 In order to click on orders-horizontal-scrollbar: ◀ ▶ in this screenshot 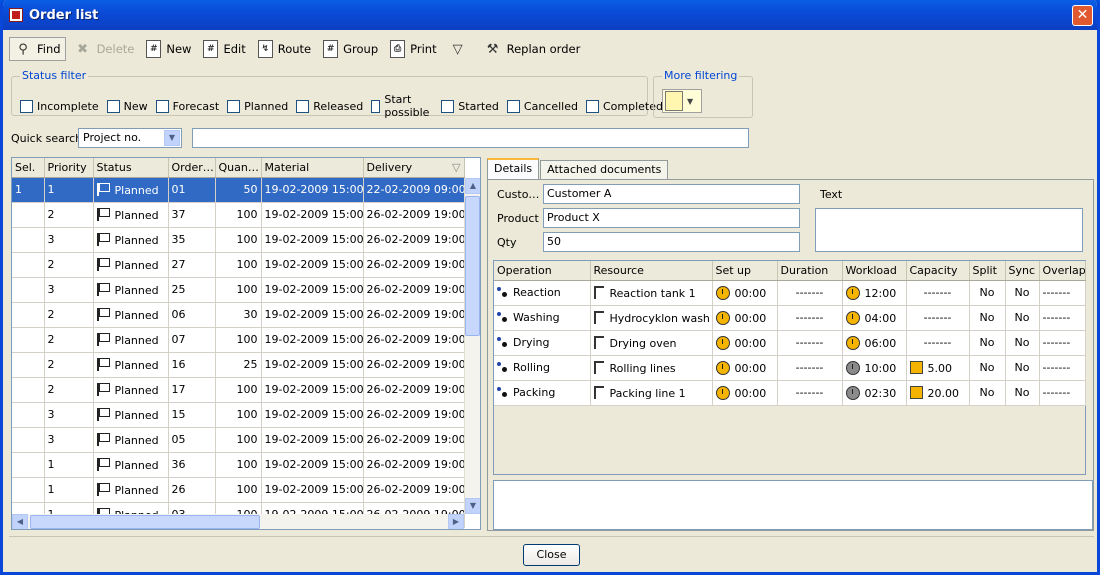, I will do `click(238, 521)`.